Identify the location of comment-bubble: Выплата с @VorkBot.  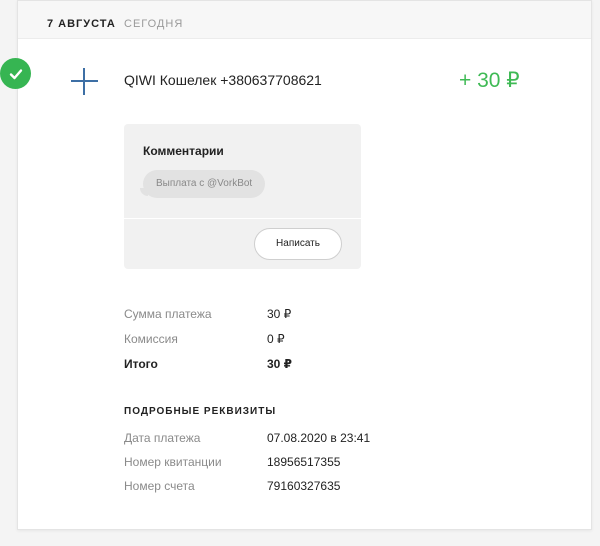
(202, 184).